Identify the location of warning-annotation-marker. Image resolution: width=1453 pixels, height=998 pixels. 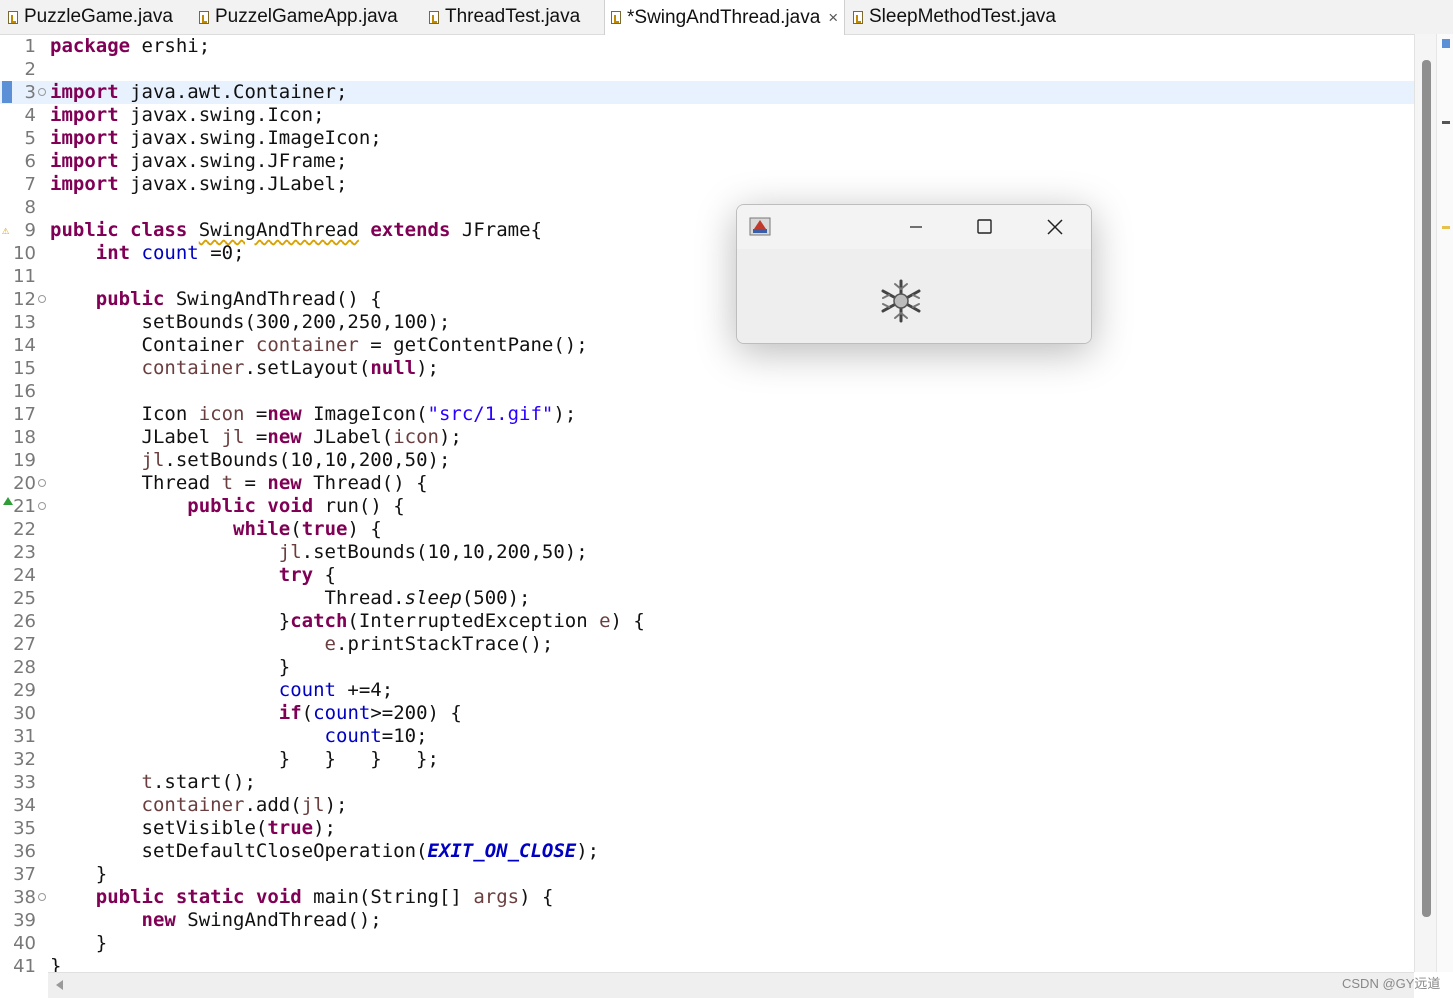
(1446, 227).